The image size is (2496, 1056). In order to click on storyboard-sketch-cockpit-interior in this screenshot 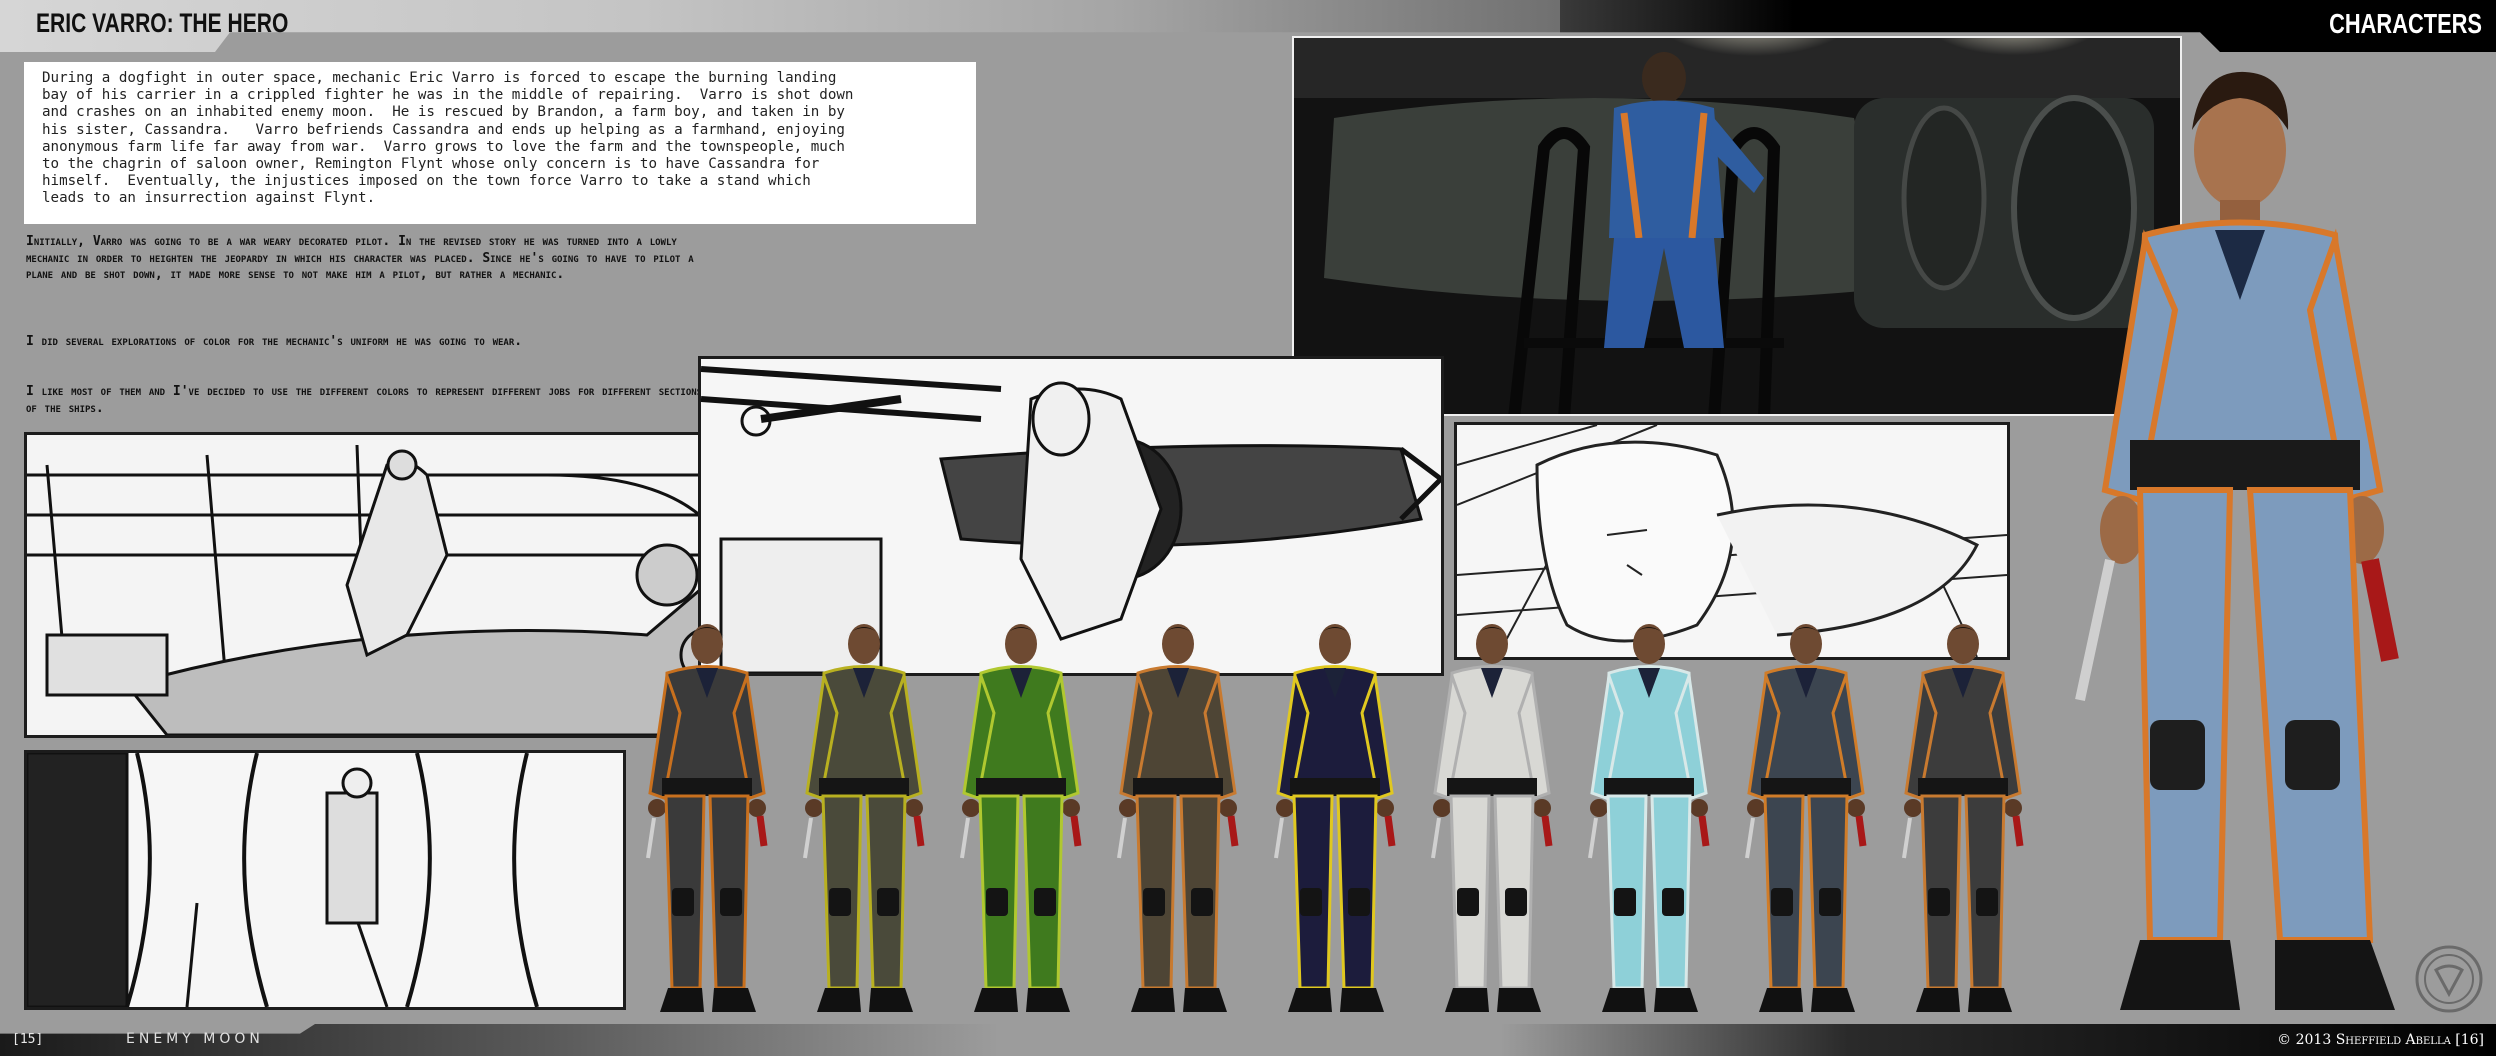, I will do `click(325, 880)`.